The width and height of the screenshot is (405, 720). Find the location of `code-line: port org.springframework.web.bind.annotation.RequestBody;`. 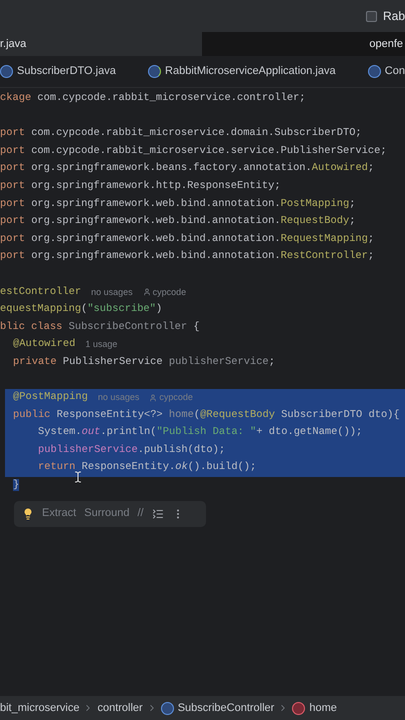

code-line: port org.springframework.web.bind.annotation.RequestBody; is located at coordinates (178, 222).